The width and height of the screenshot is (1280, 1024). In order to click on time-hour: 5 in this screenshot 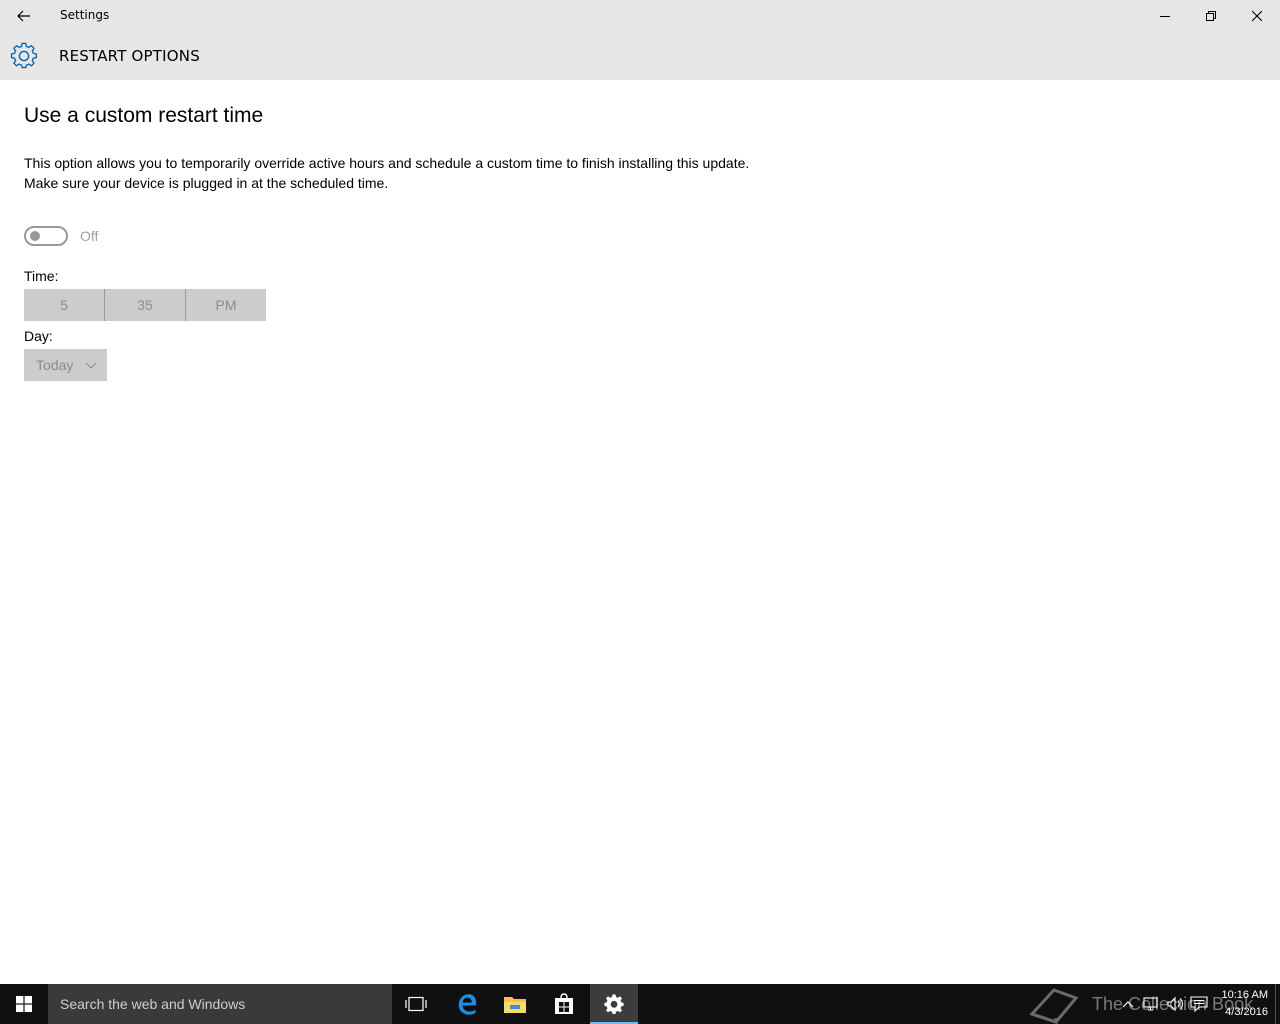, I will do `click(64, 305)`.